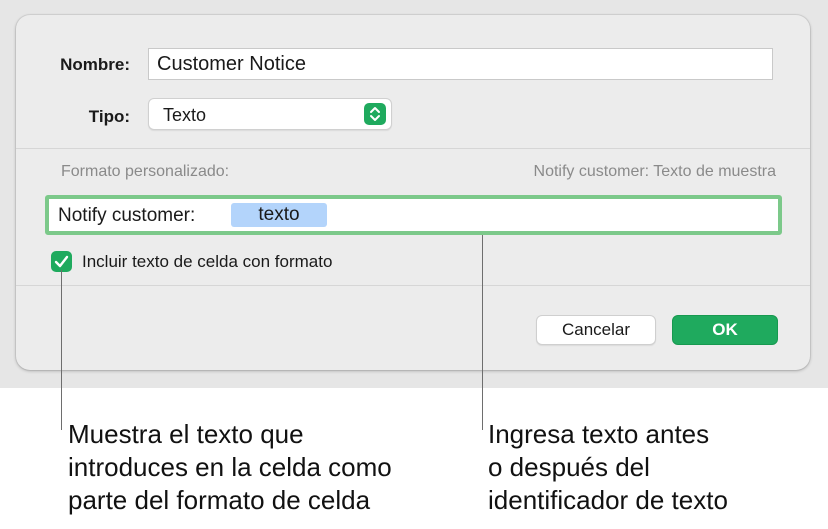 This screenshot has height=529, width=828. What do you see at coordinates (599, 434) in the screenshot?
I see `callout-right-line-1: Ingresa texto antes` at bounding box center [599, 434].